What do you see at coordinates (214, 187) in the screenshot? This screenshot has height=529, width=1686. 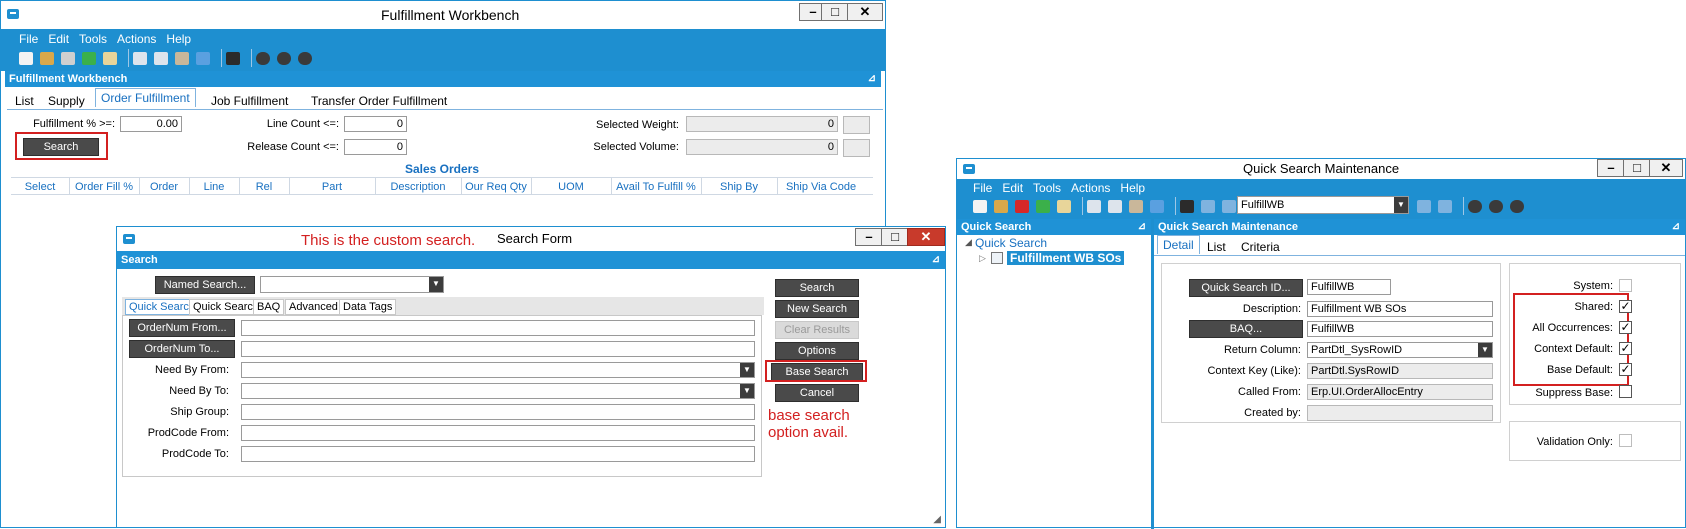 I see `col-line: Line` at bounding box center [214, 187].